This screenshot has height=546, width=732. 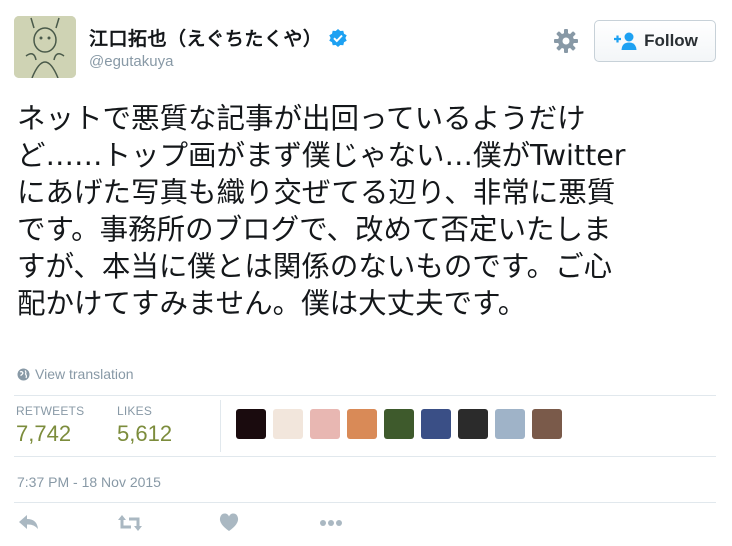 What do you see at coordinates (50, 434) in the screenshot?
I see `retweets-count: 7,742` at bounding box center [50, 434].